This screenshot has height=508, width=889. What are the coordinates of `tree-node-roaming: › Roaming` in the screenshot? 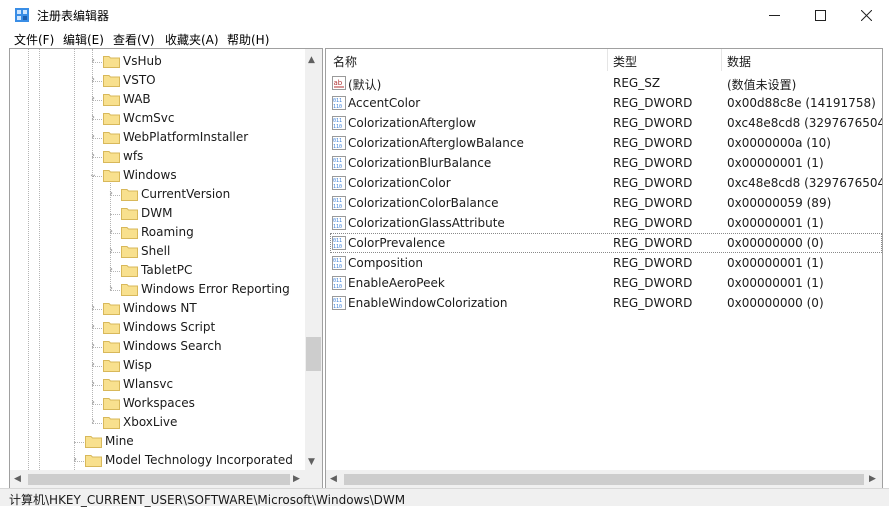 It's located at (157, 232).